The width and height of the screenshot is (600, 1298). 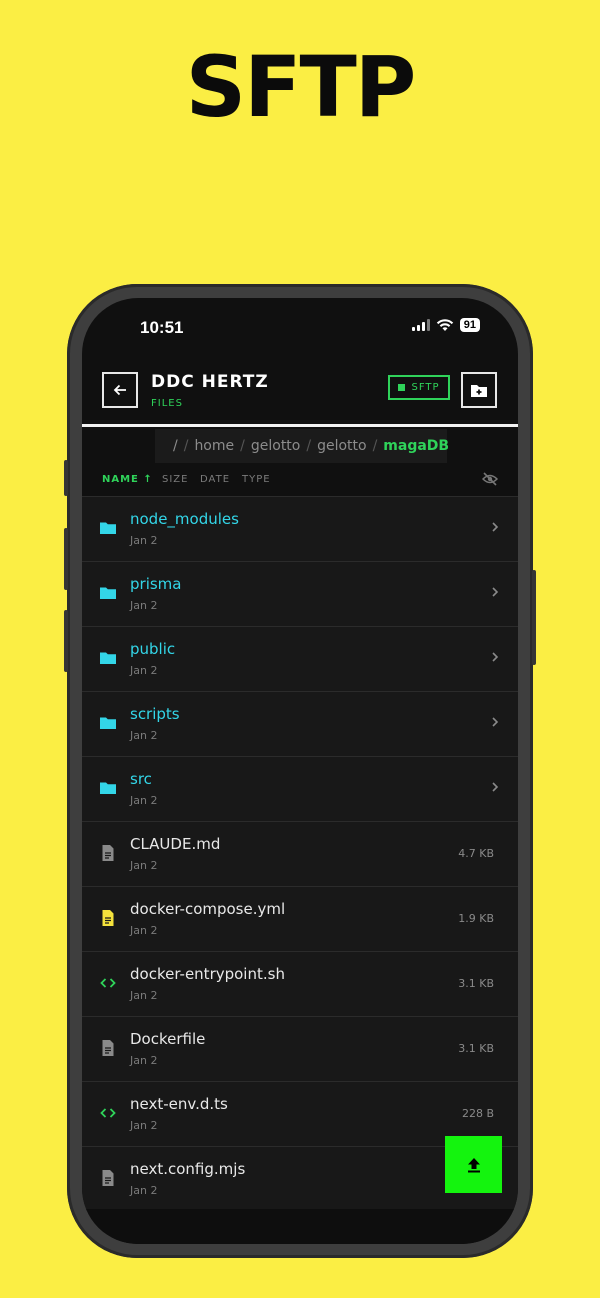 I want to click on upload-button, so click(x=473, y=1164).